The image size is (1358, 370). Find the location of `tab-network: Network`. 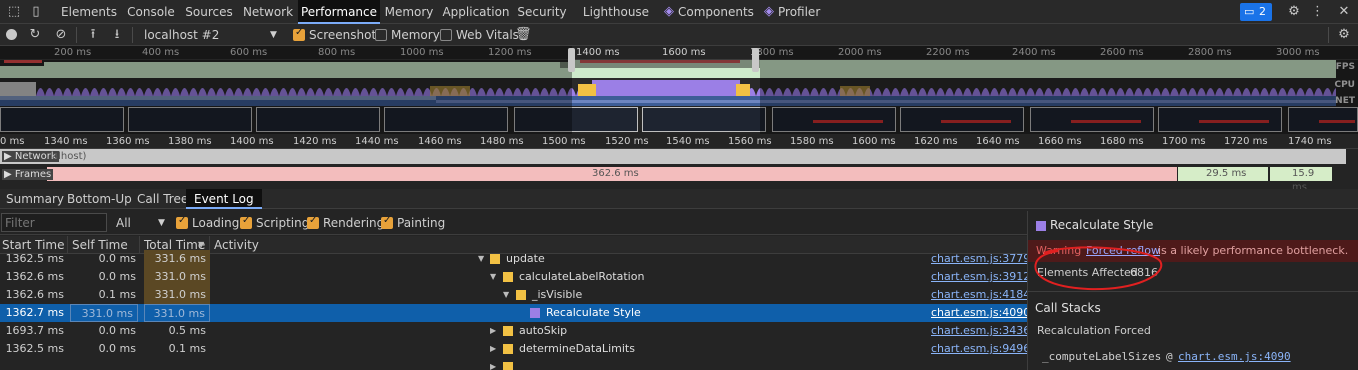

tab-network: Network is located at coordinates (268, 12).